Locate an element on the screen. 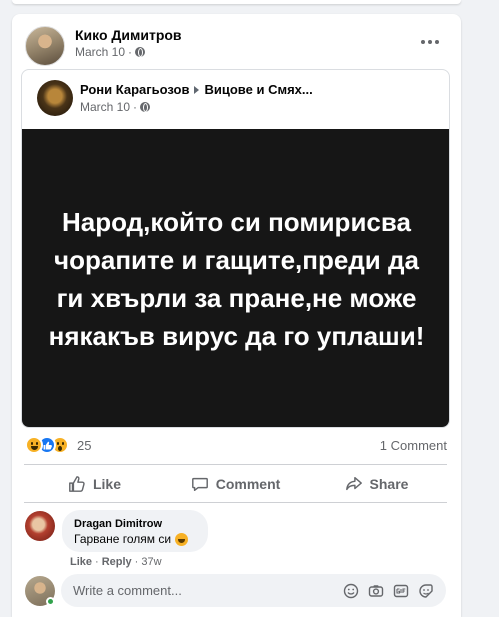 This screenshot has width=499, height=617. write-comment-box is located at coordinates (253, 590).